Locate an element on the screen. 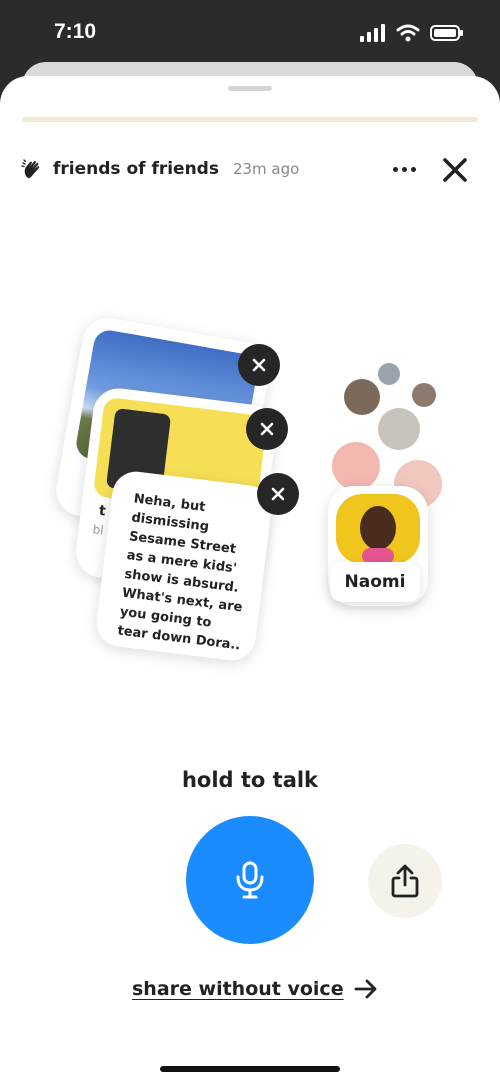  remove-photo-button is located at coordinates (259, 365).